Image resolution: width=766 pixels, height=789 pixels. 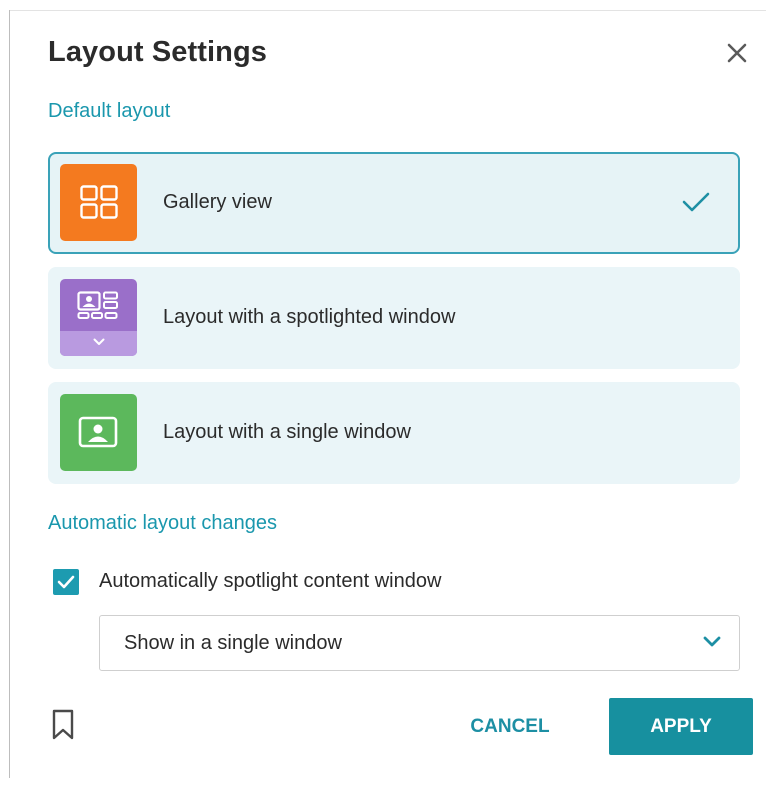 What do you see at coordinates (419, 643) in the screenshot?
I see `spotlight-mode-select: Show in a single window` at bounding box center [419, 643].